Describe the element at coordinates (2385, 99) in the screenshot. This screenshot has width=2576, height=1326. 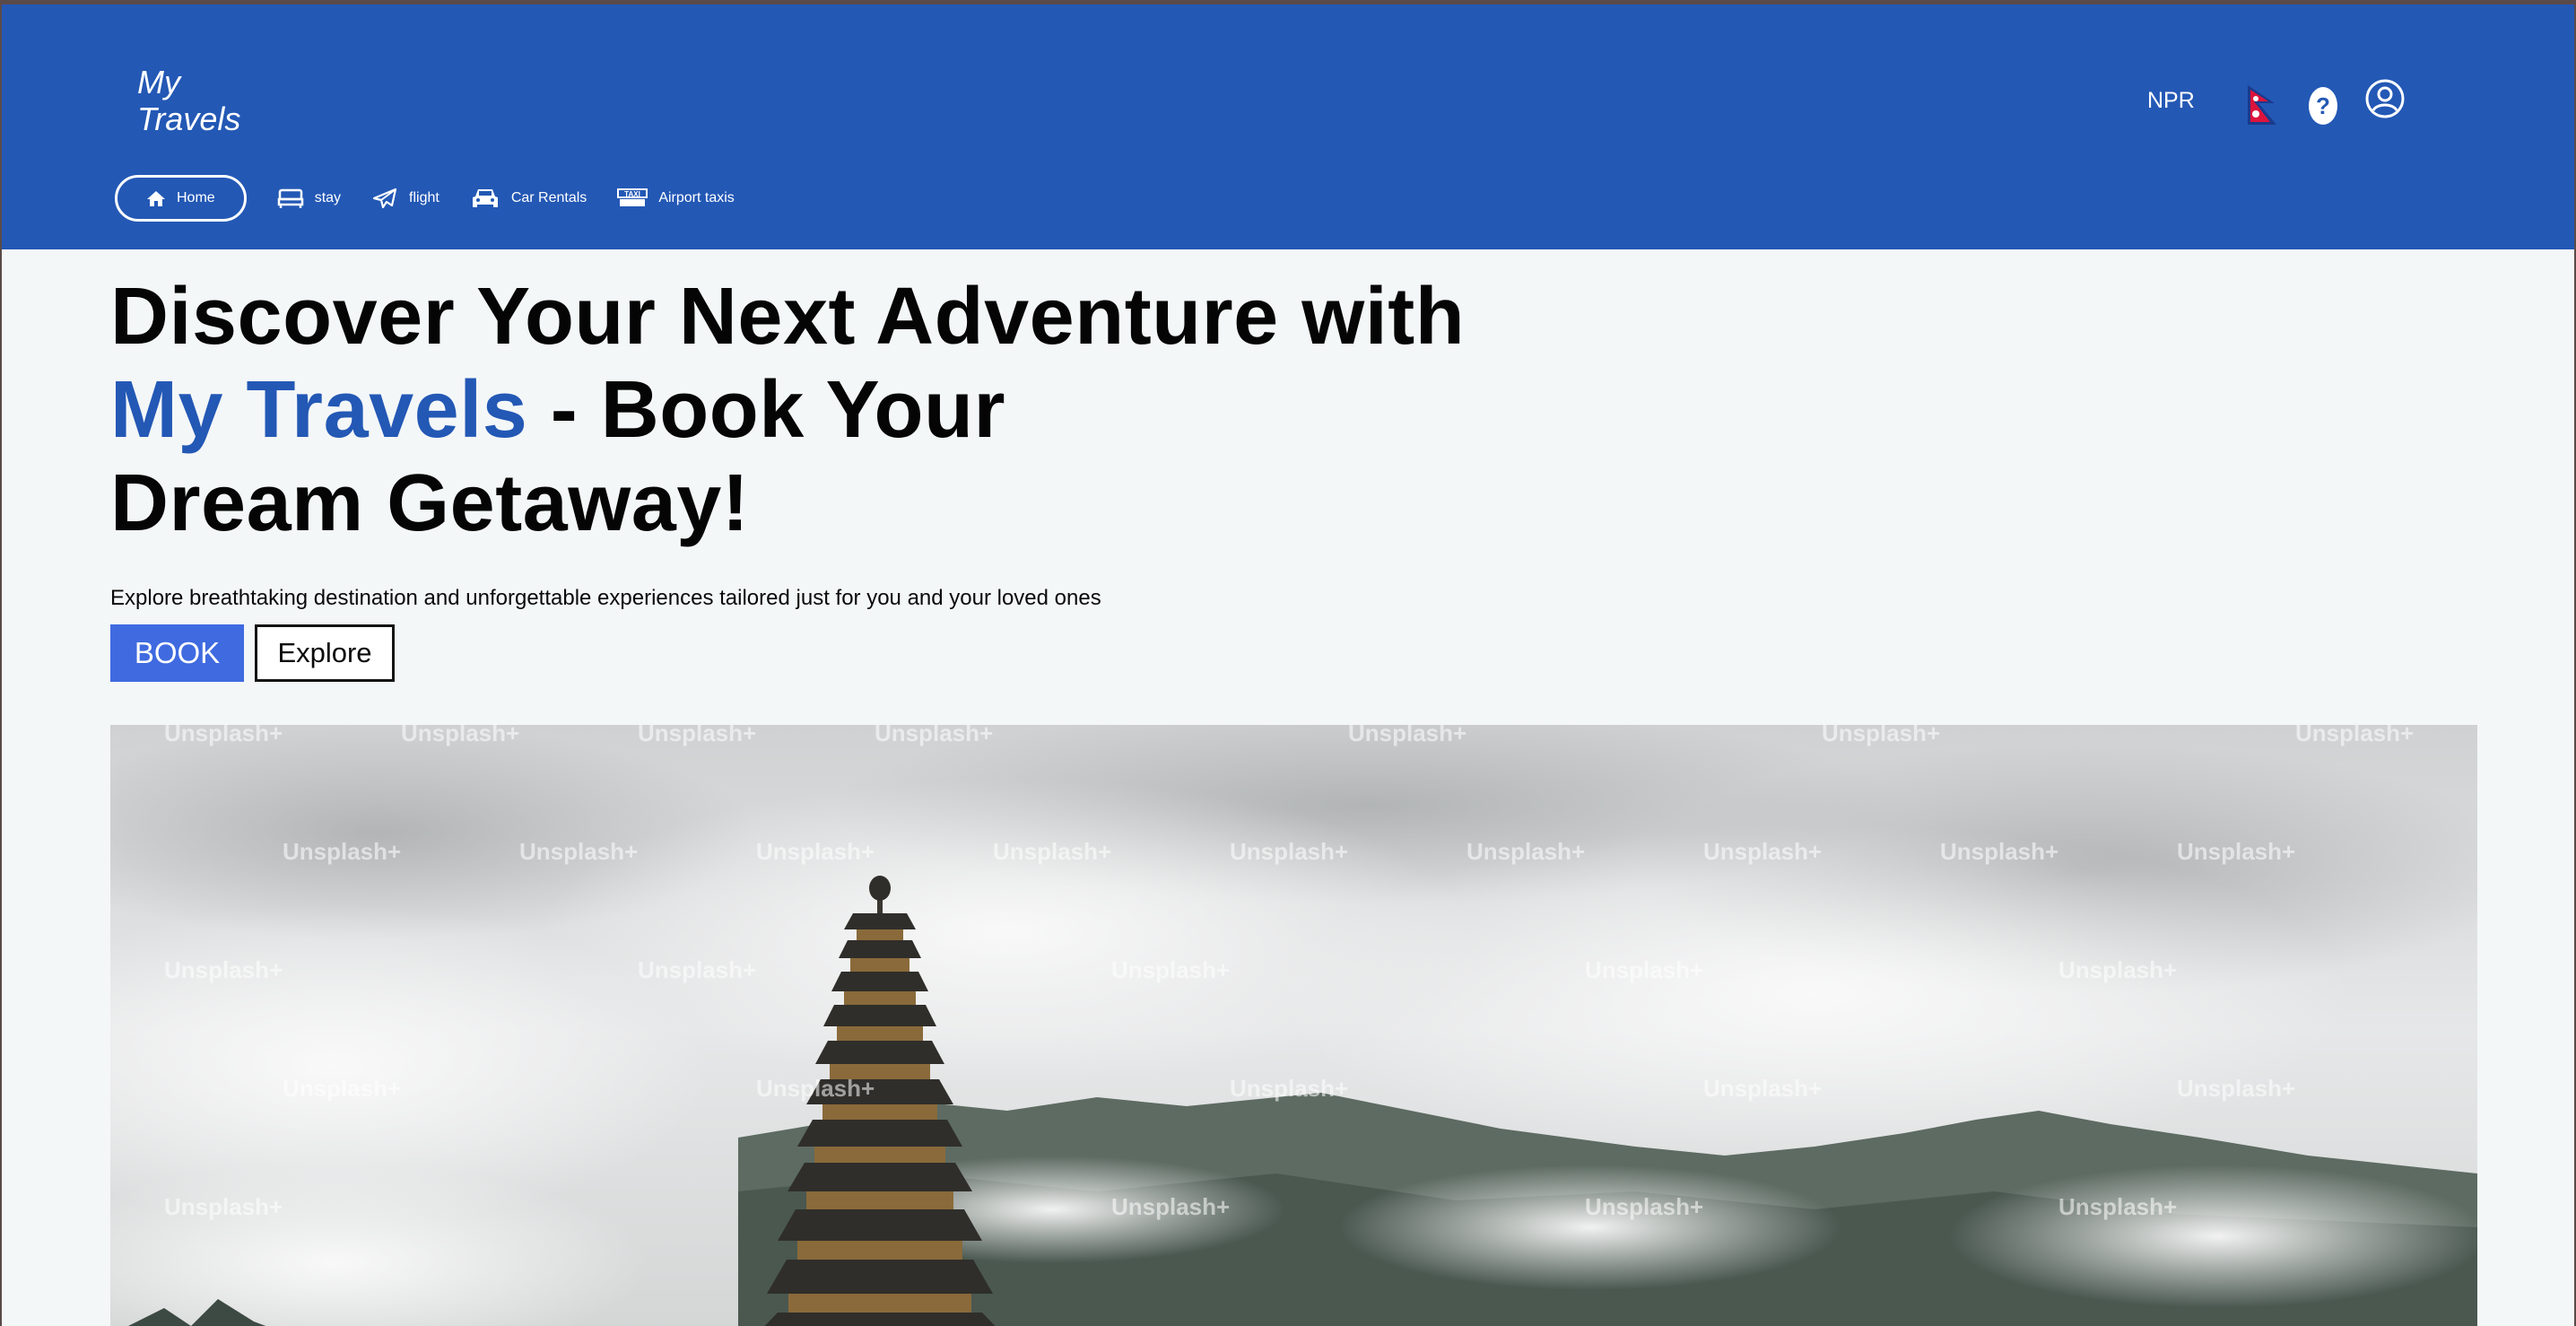
I see `user-circle-icon` at that location.